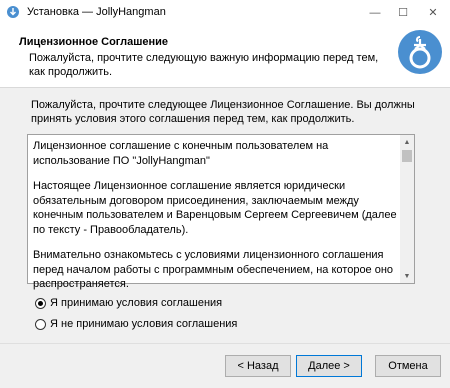 The height and width of the screenshot is (388, 450). What do you see at coordinates (433, 12) in the screenshot?
I see `close-button: ✕` at bounding box center [433, 12].